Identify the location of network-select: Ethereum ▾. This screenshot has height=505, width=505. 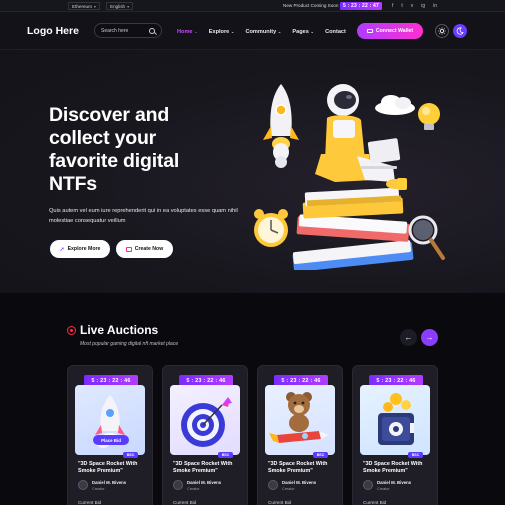
(84, 6).